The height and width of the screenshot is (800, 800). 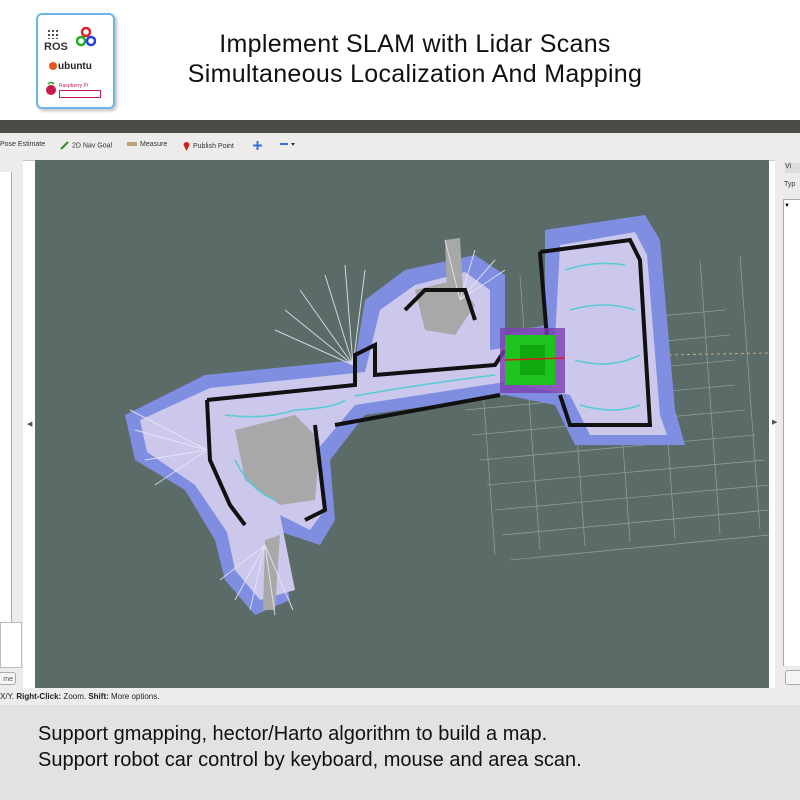 I want to click on ruler-icon, so click(x=132, y=144).